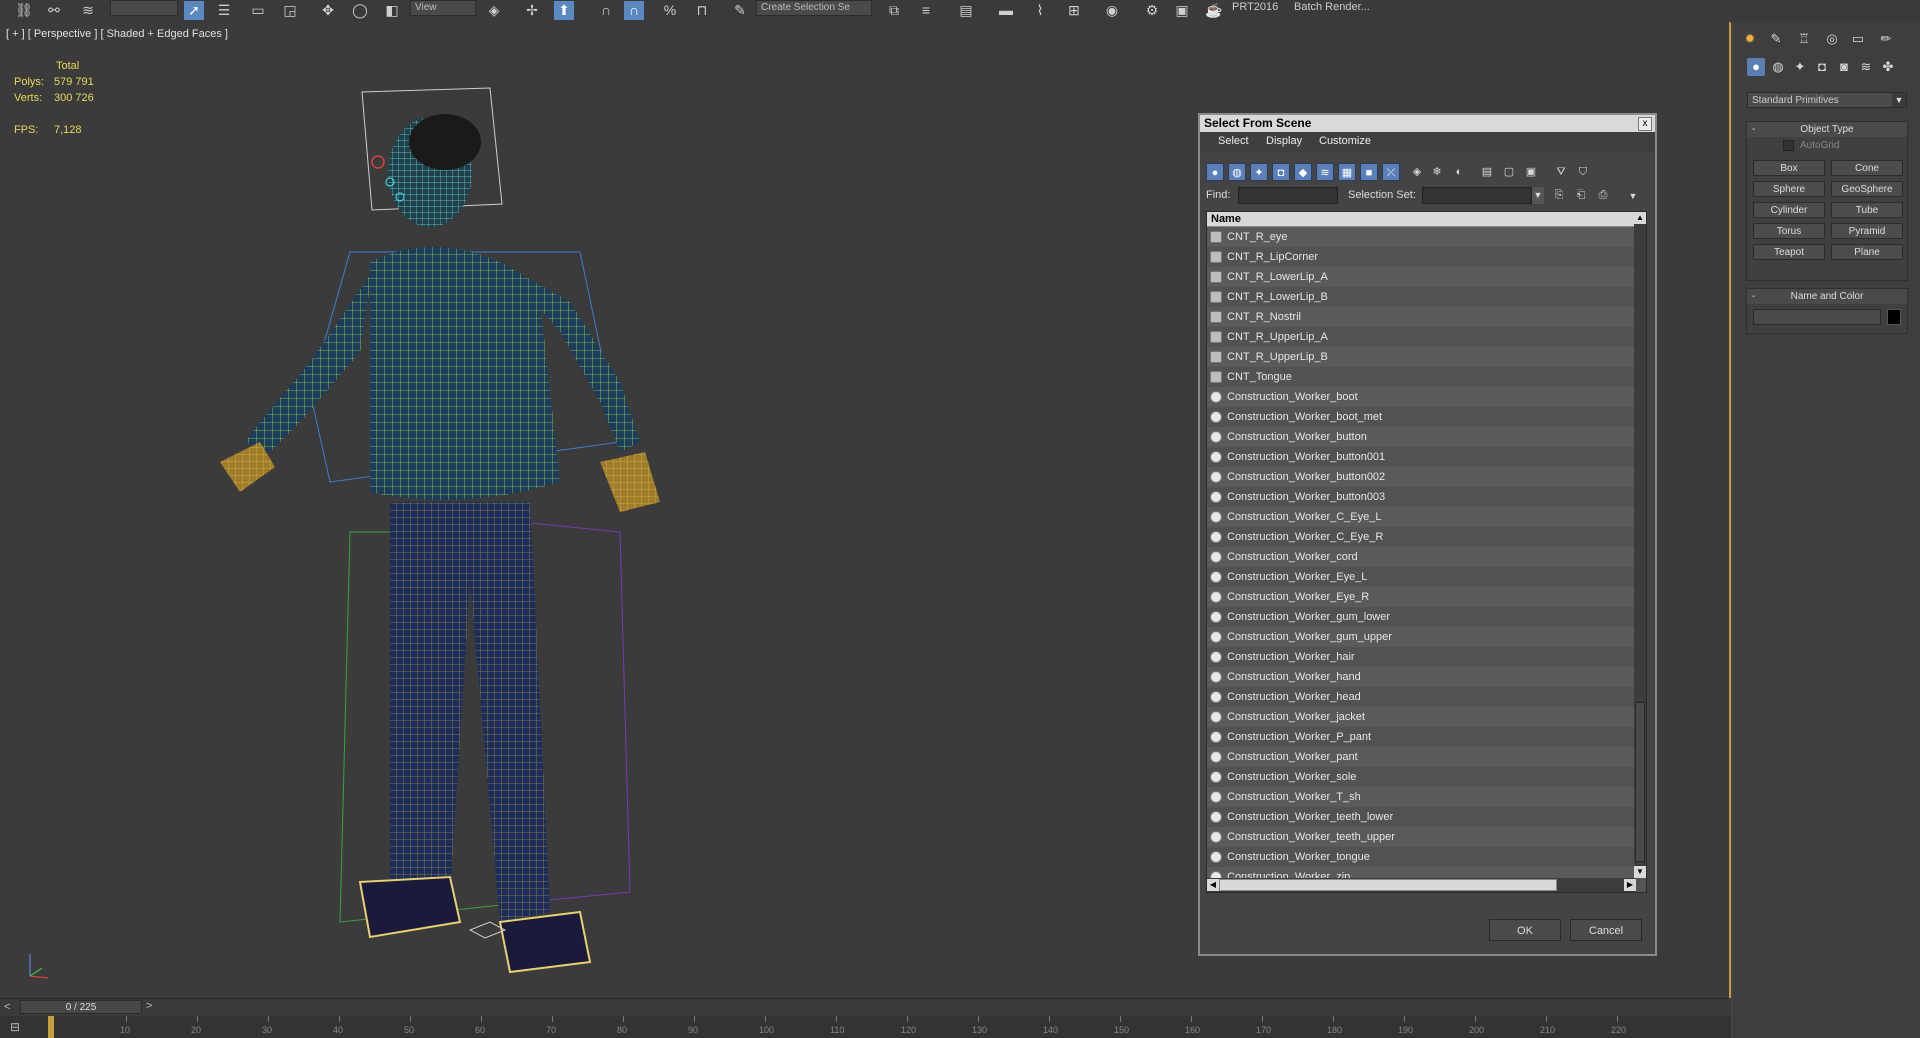 This screenshot has height=1038, width=1920. I want to click on window-crossing-icon: ◲, so click(290, 10).